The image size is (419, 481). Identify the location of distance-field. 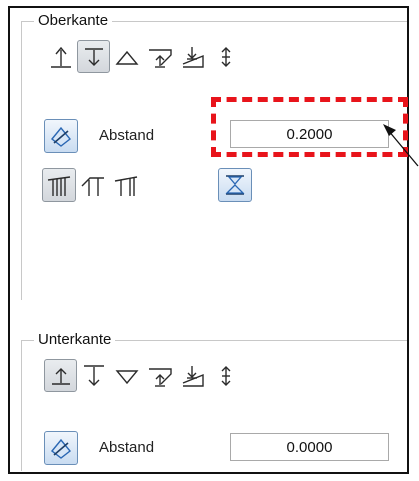
(309, 447).